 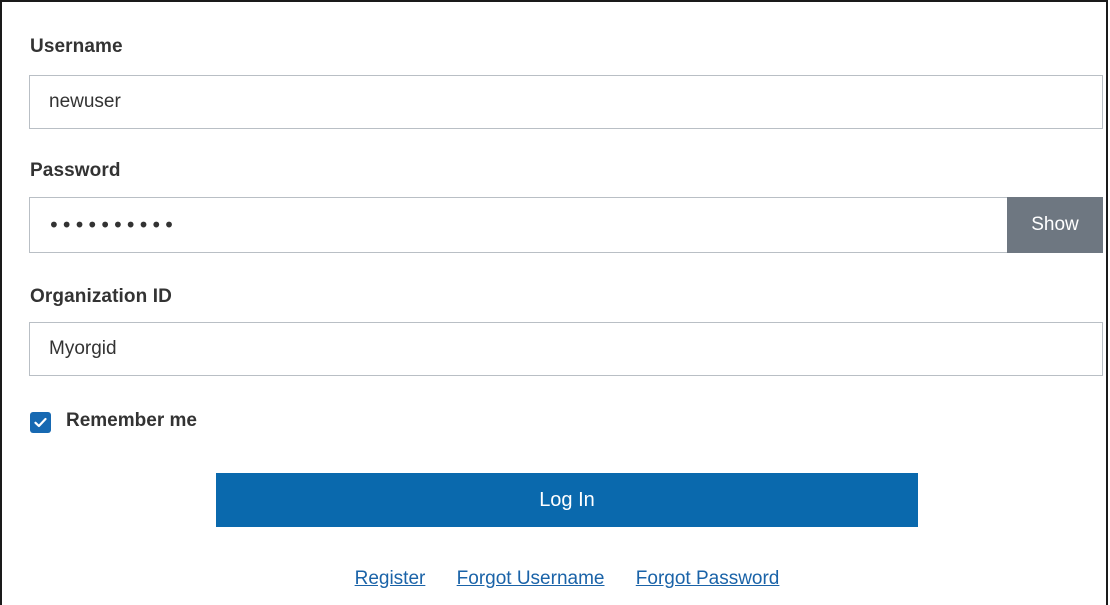 What do you see at coordinates (566, 349) in the screenshot?
I see `organization-id-input` at bounding box center [566, 349].